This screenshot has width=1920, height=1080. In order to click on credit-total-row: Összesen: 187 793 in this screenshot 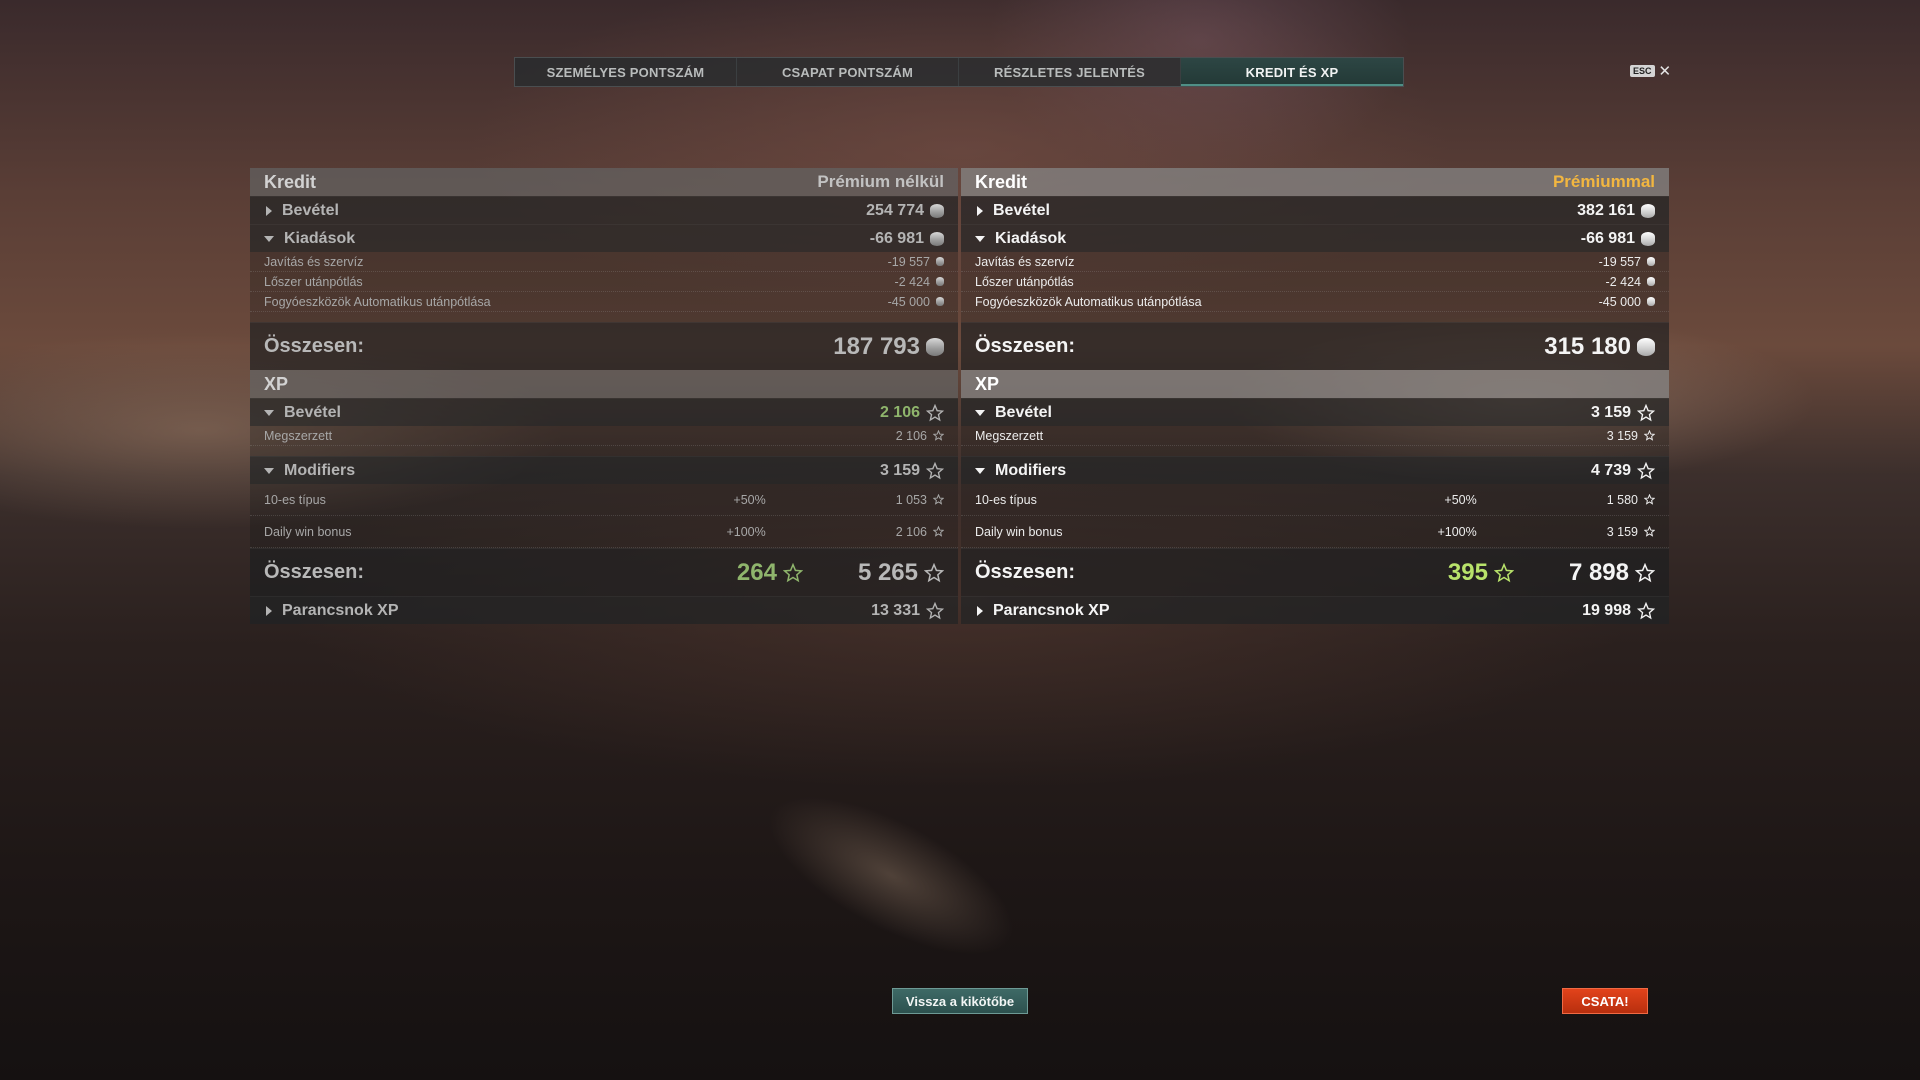, I will do `click(604, 346)`.